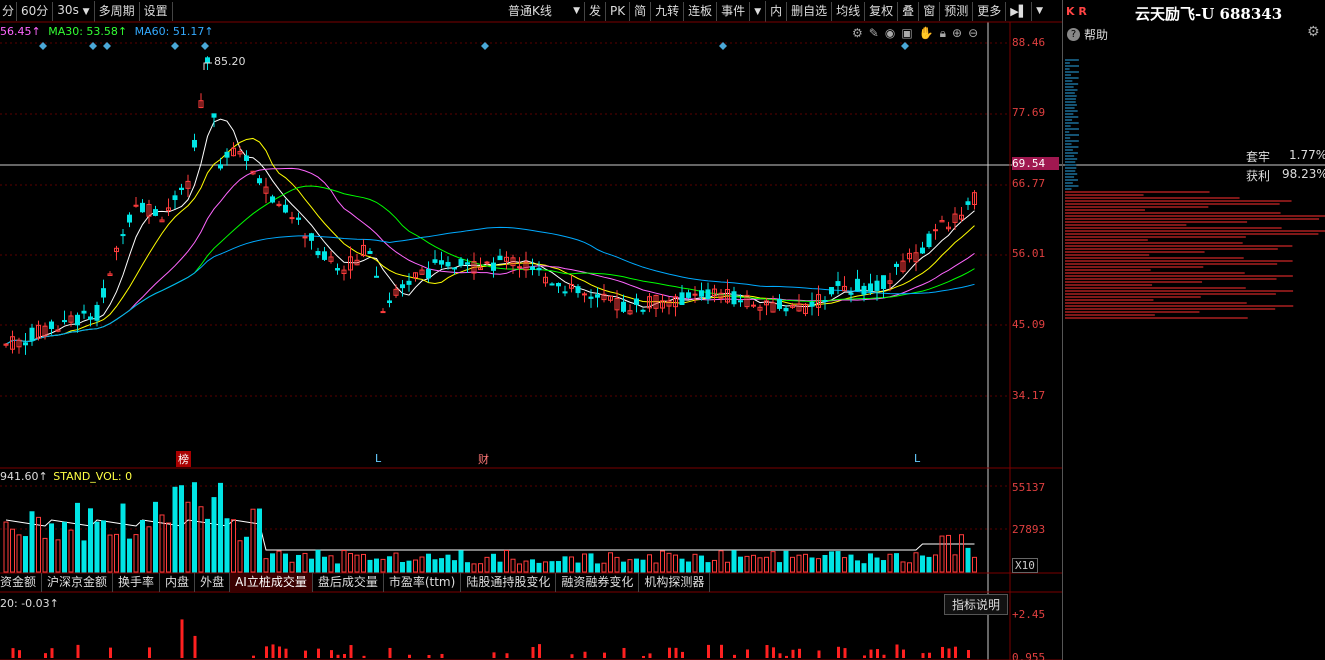  What do you see at coordinates (423, 582) in the screenshot?
I see `tab-pe: 市盈率(ttm)` at bounding box center [423, 582].